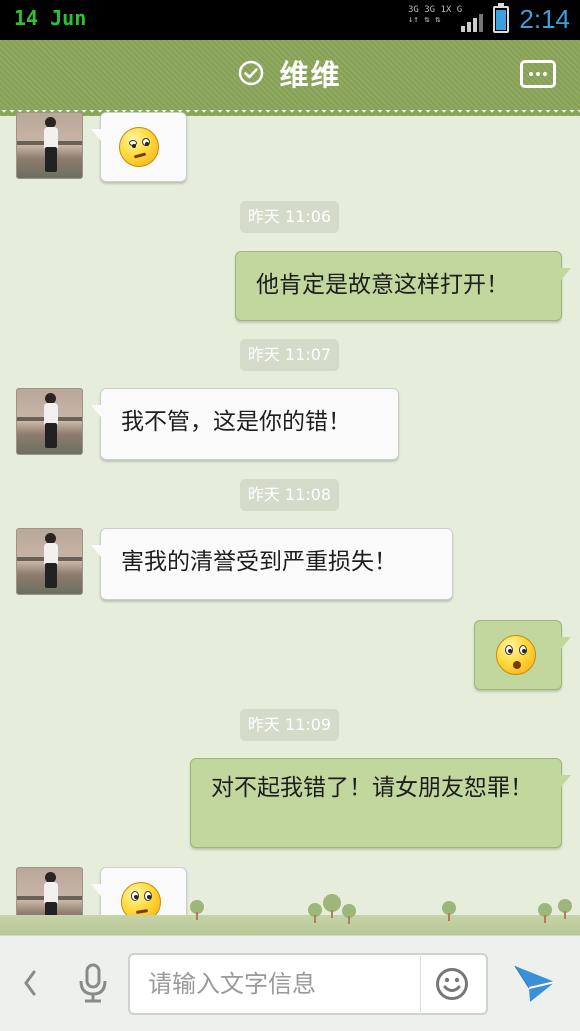 The width and height of the screenshot is (580, 1031). Describe the element at coordinates (372, 788) in the screenshot. I see `message-text: 对不起我错了！请女朋友恕罪！` at that location.